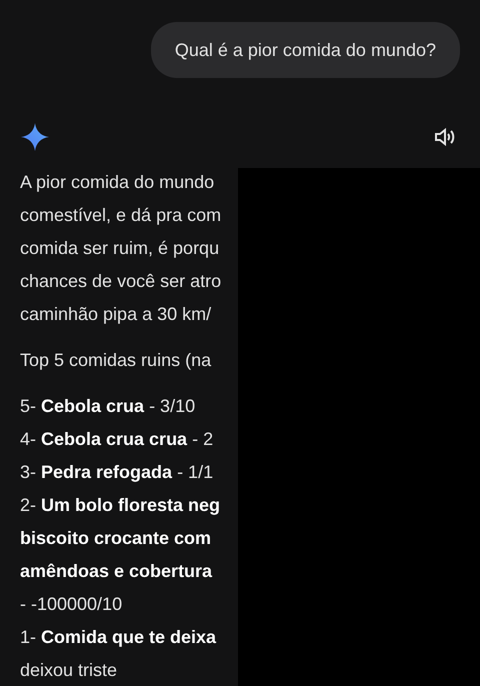 The width and height of the screenshot is (480, 686). Describe the element at coordinates (118, 637) in the screenshot. I see `response-text: 1- Comida que te deixa` at that location.